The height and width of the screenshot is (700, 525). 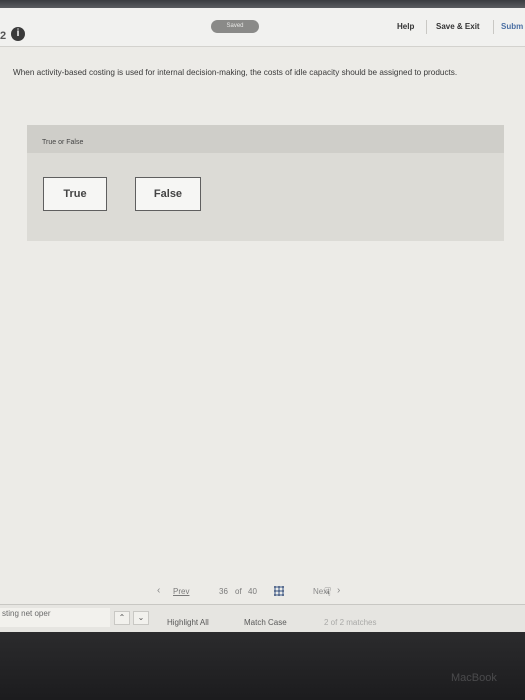 What do you see at coordinates (350, 622) in the screenshot?
I see `find-status: 2 of 2 matches` at bounding box center [350, 622].